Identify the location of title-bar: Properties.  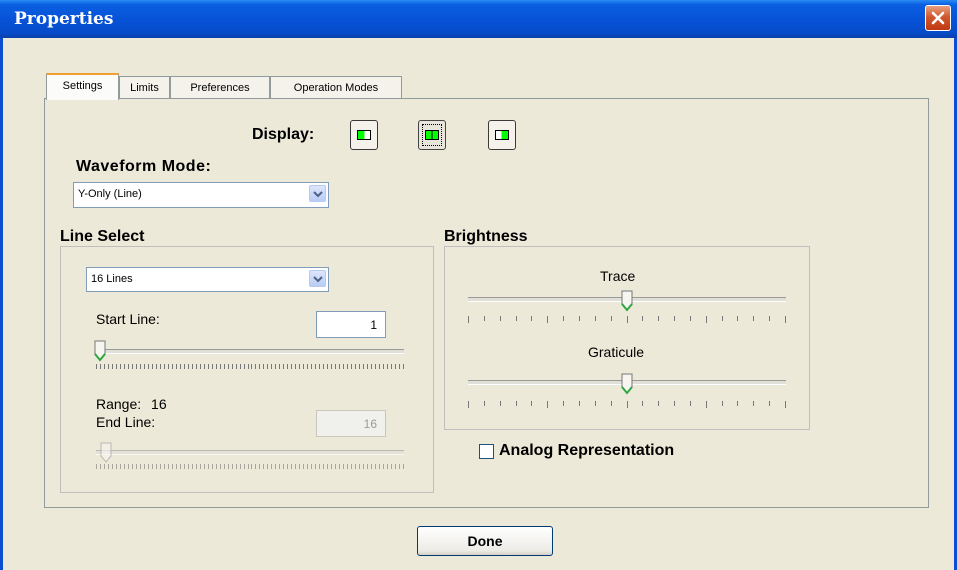
(478, 19).